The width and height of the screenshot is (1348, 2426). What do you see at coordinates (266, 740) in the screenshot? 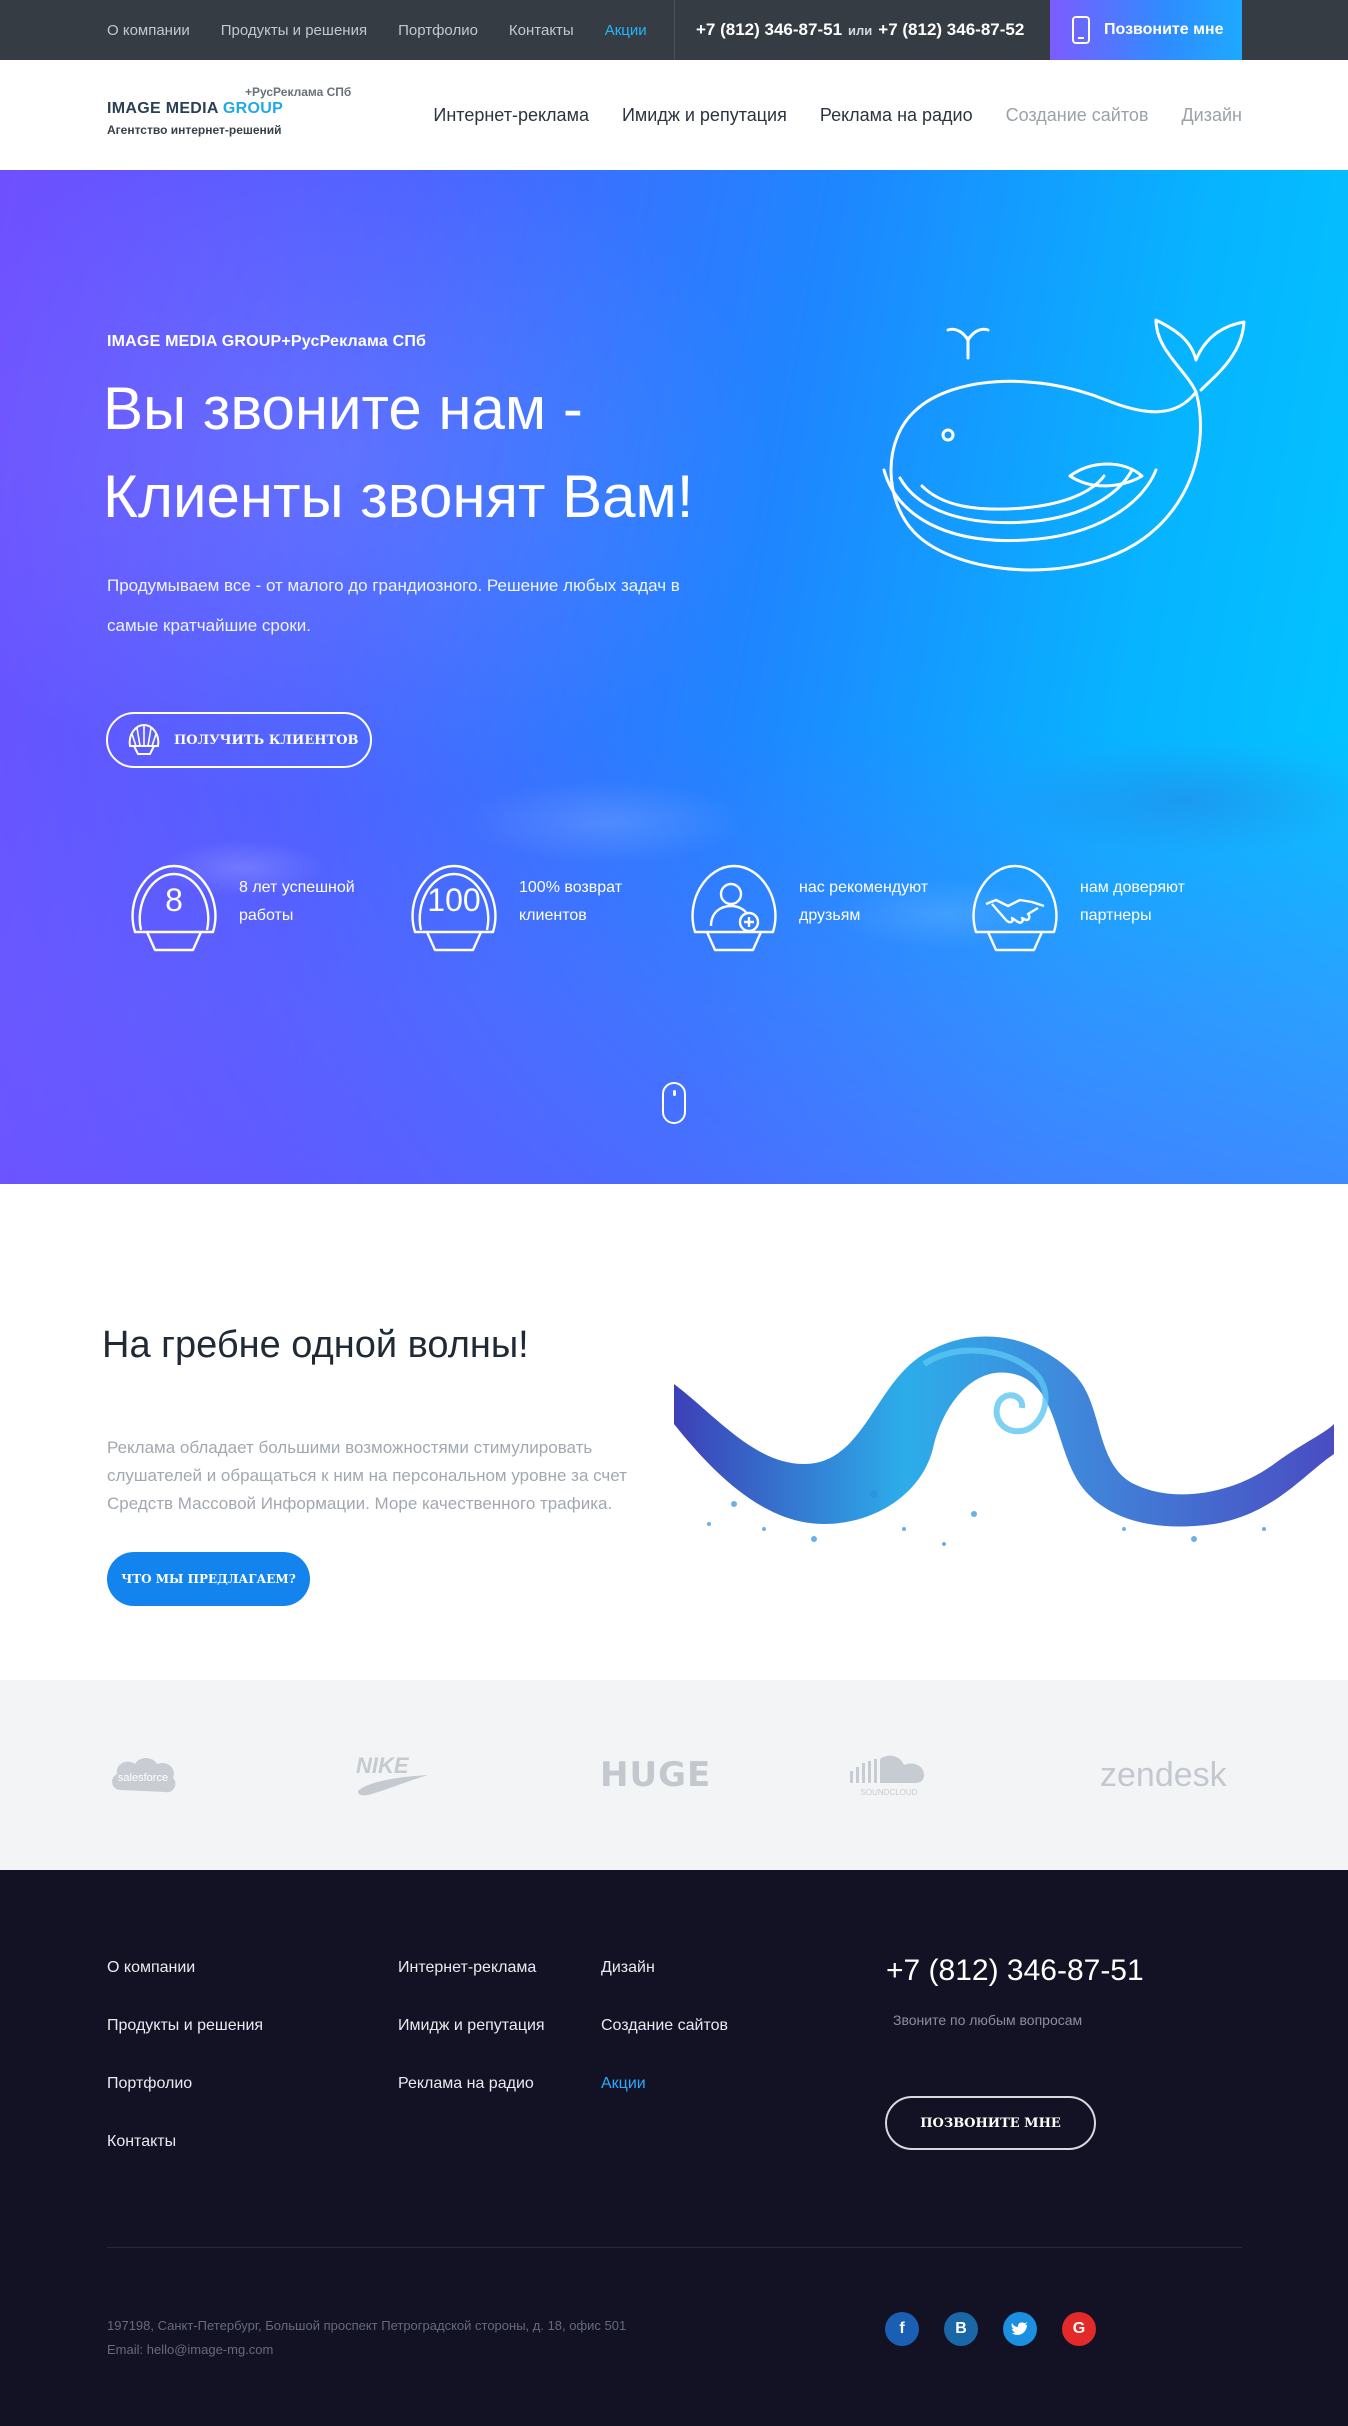
I see `get-clients-label: ПОЛУЧИТЬ КЛИЕНТОВ` at bounding box center [266, 740].